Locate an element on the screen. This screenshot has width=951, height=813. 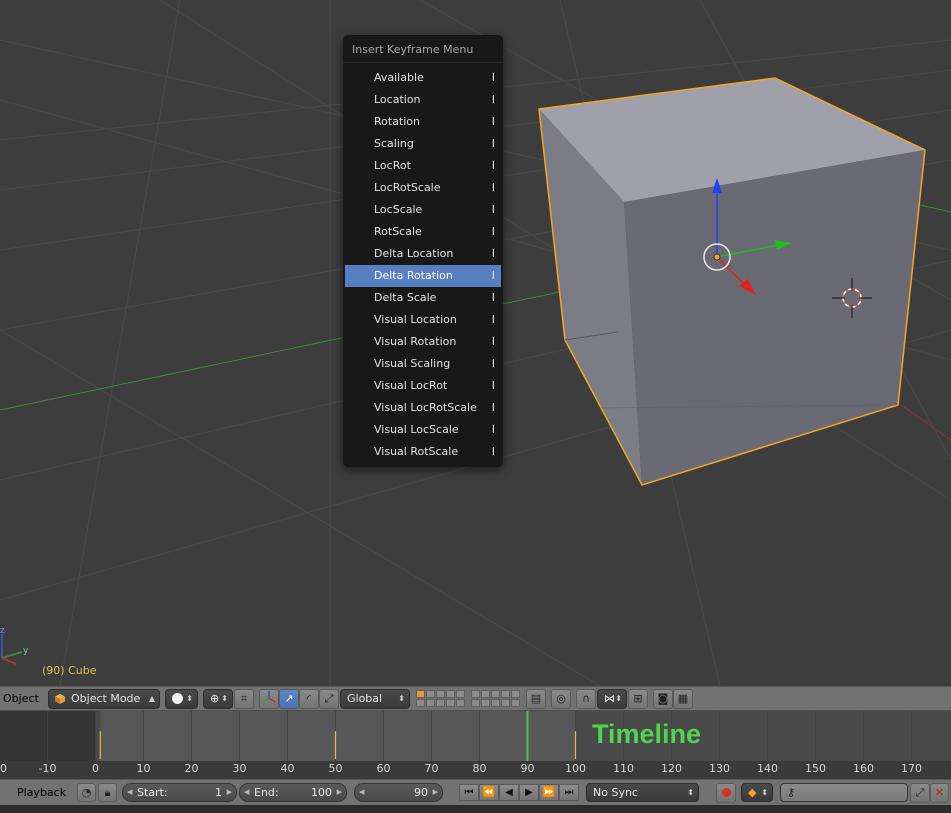
snap-target-icon: ⊞ is located at coordinates (638, 699).